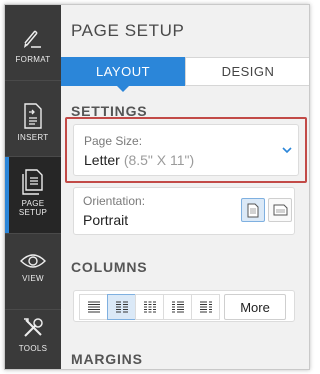 This screenshot has height=374, width=320. Describe the element at coordinates (33, 59) in the screenshot. I see `sidebar-item-label: FORMAT` at that location.